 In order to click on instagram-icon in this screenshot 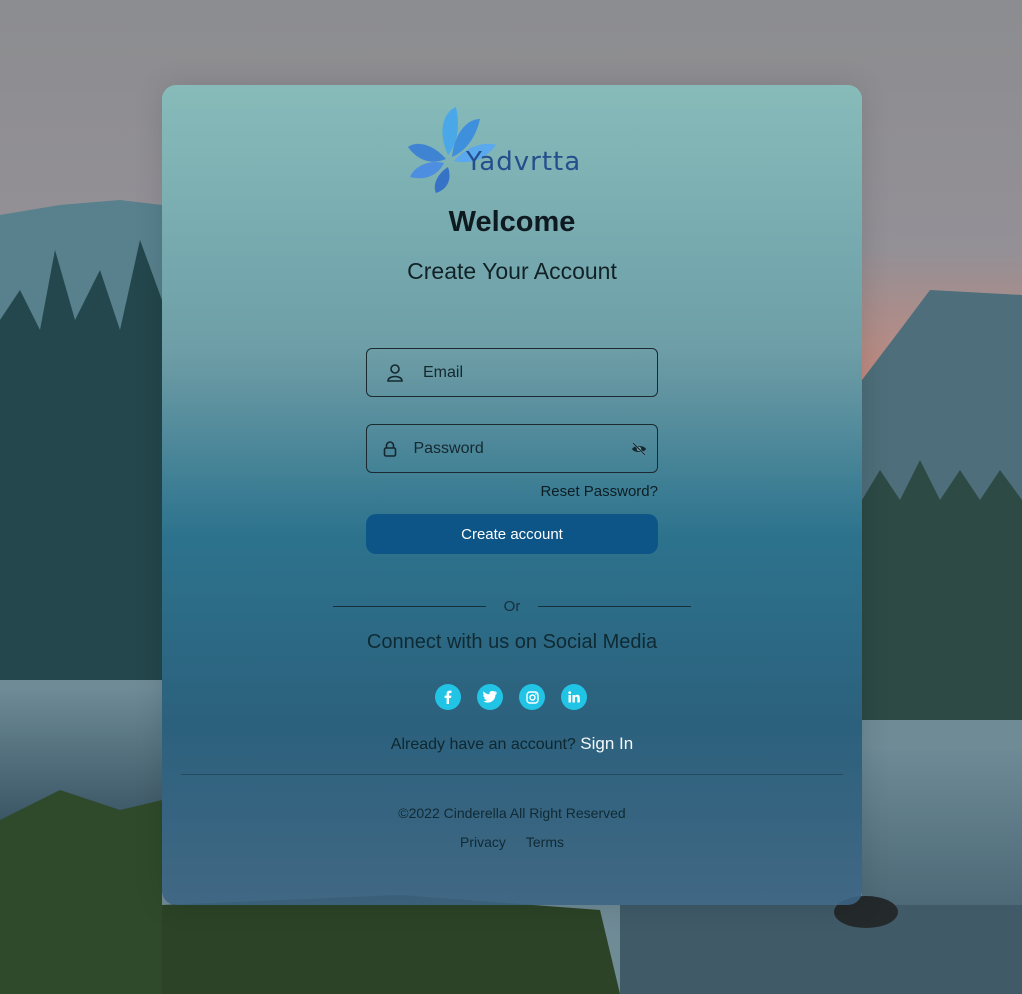, I will do `click(532, 697)`.